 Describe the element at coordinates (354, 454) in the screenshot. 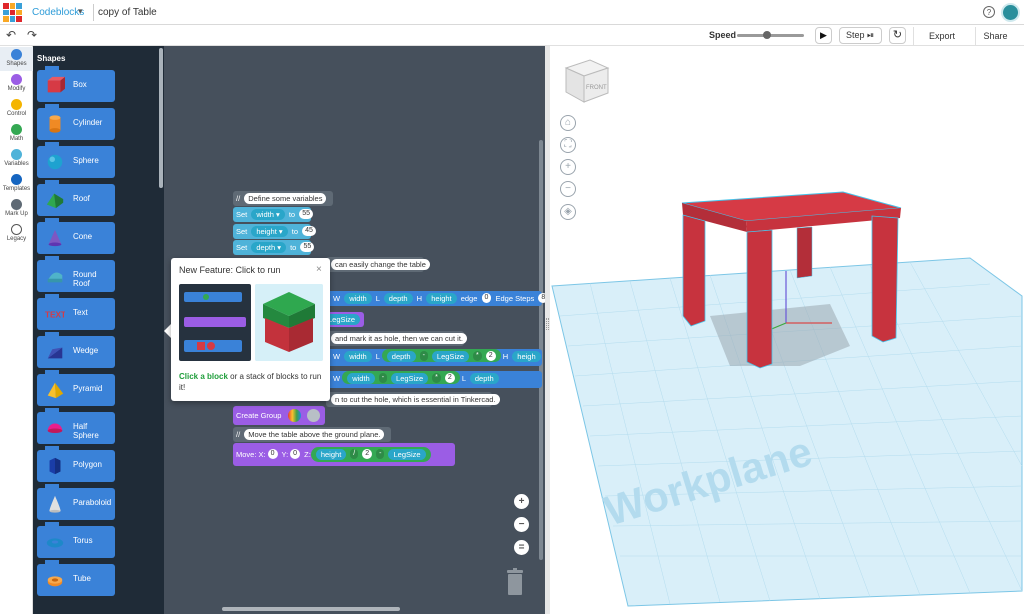

I see `operator-dropdown: /` at that location.